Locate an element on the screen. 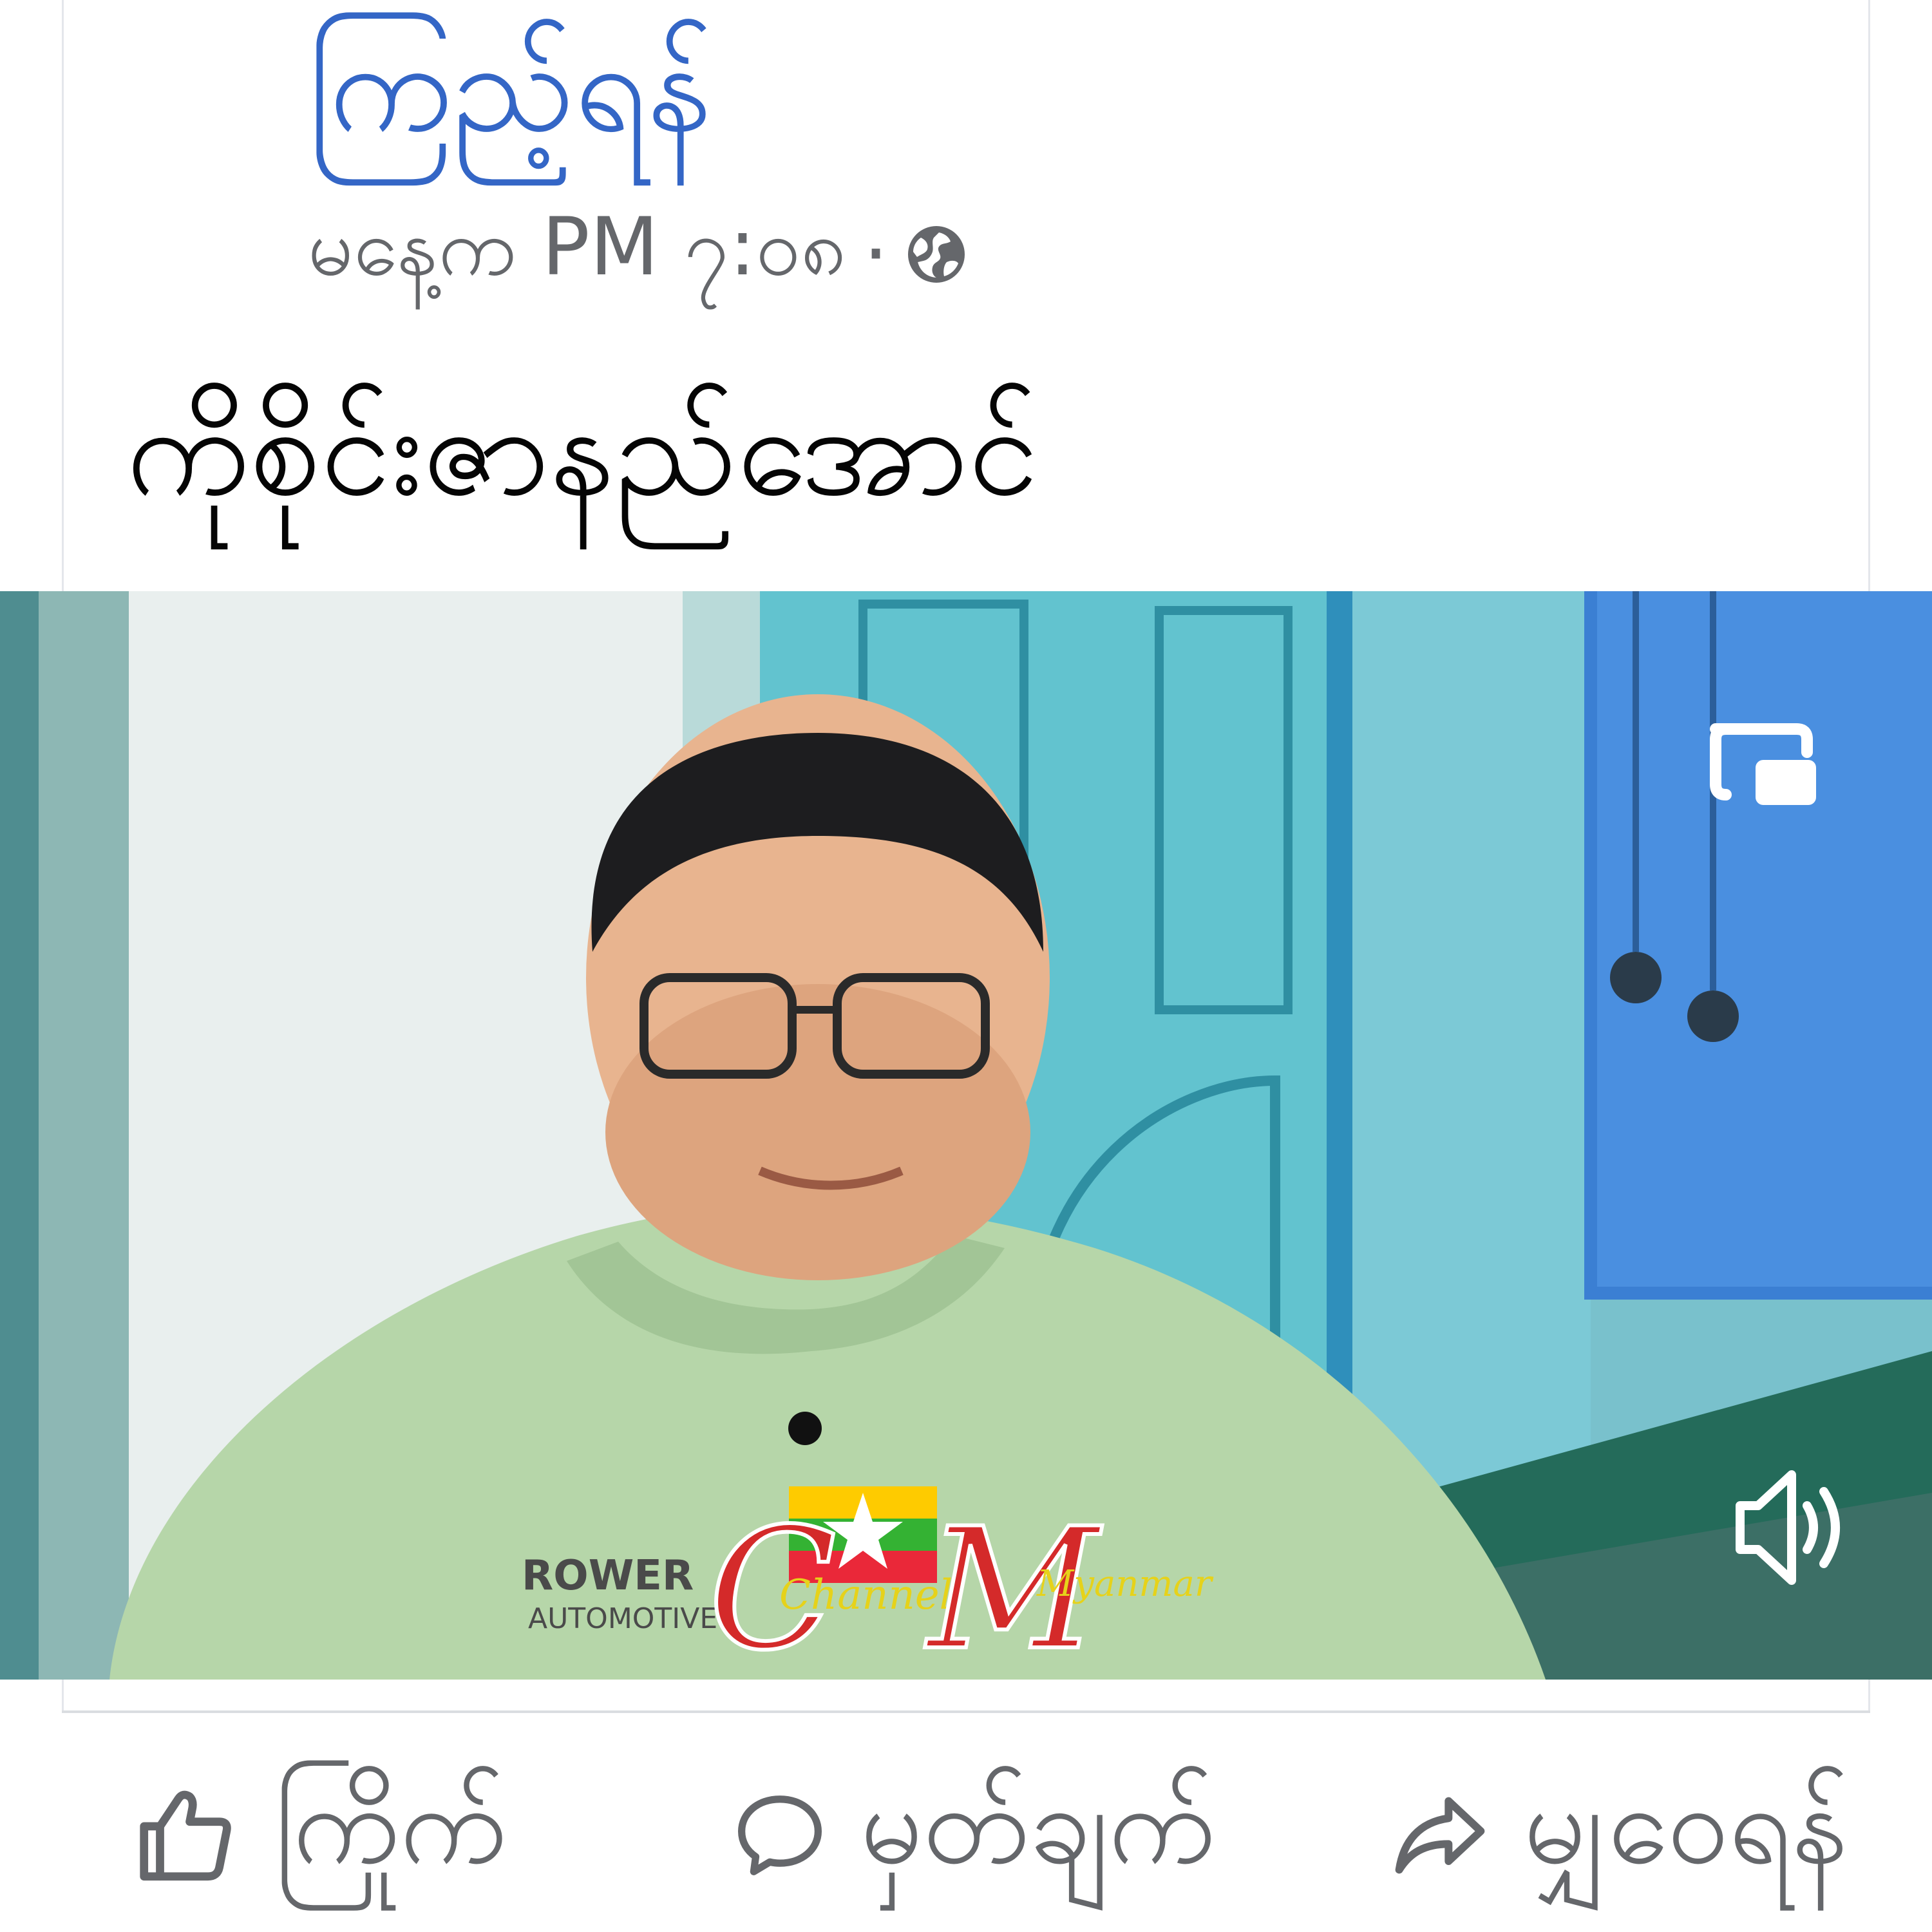  watermark-channel: Channel is located at coordinates (866, 1595).